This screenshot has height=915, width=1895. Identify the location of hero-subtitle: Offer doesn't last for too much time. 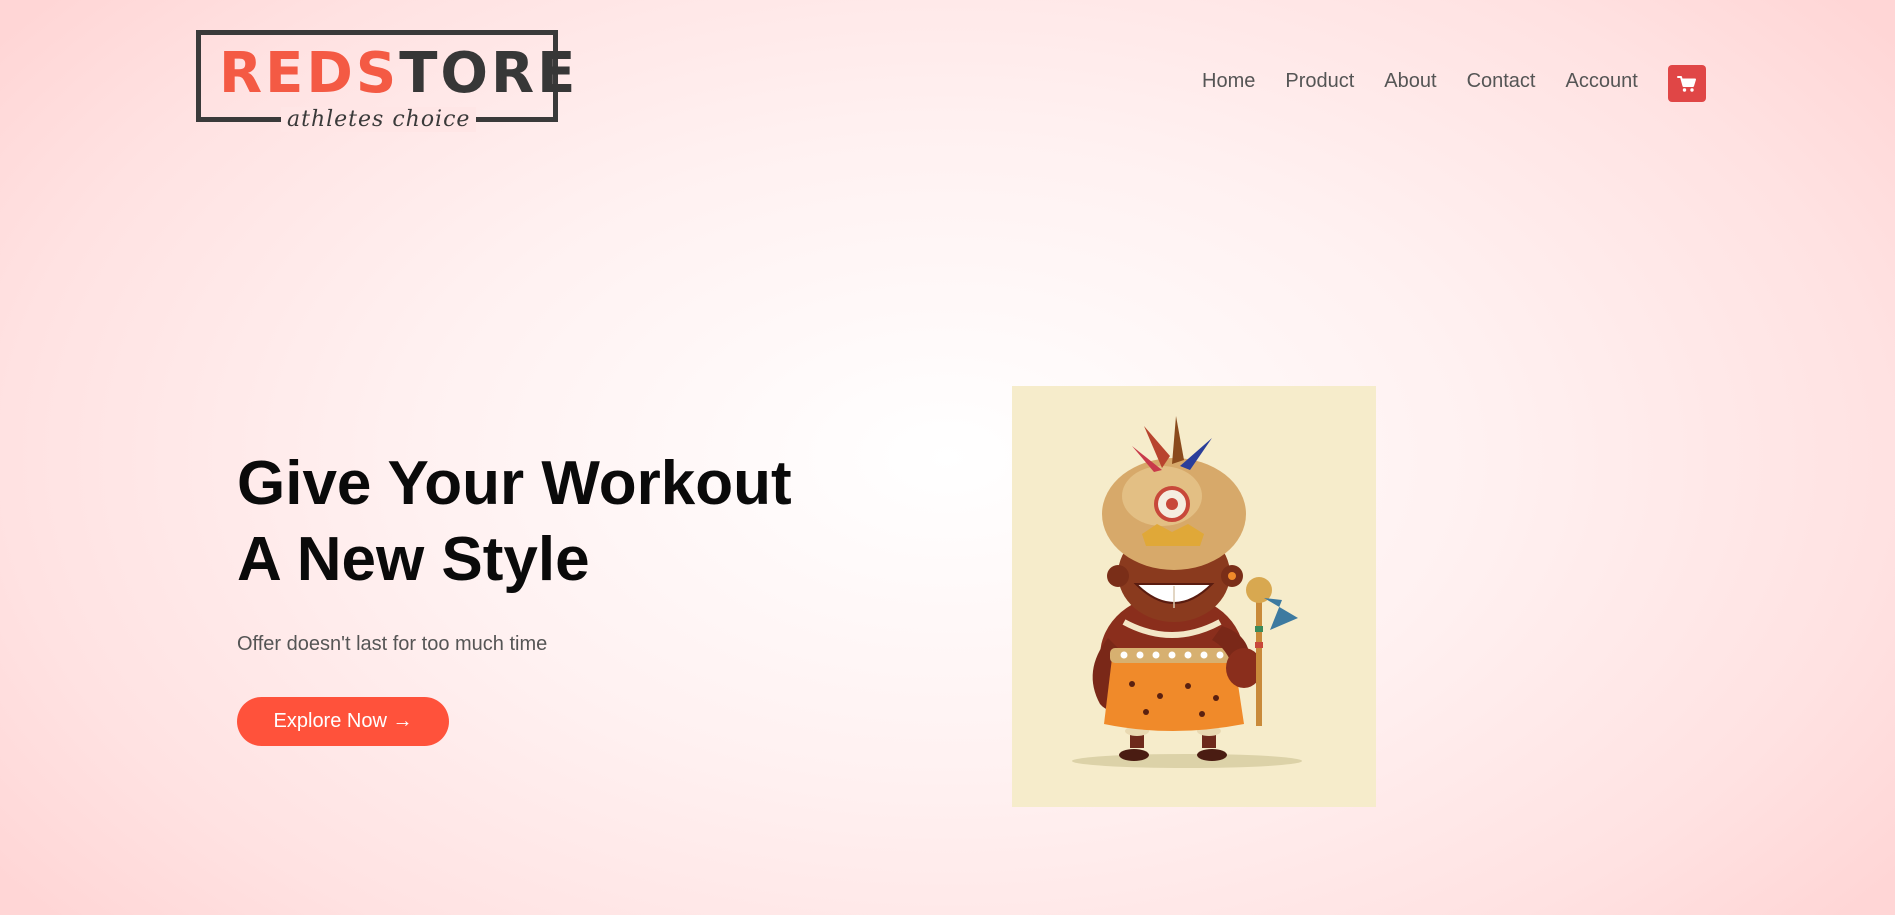
(392, 644).